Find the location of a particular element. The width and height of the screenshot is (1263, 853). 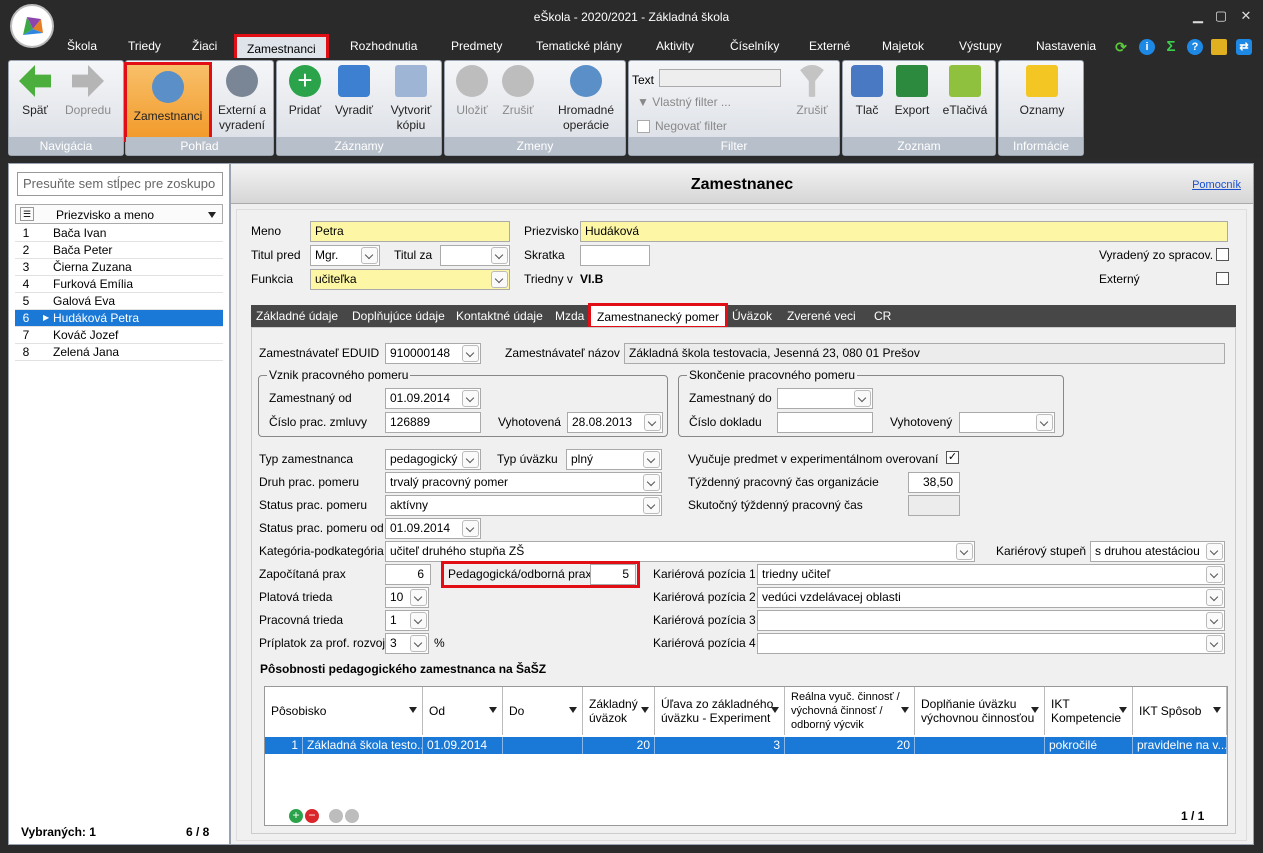

sum-icon: Σ is located at coordinates (1171, 47).